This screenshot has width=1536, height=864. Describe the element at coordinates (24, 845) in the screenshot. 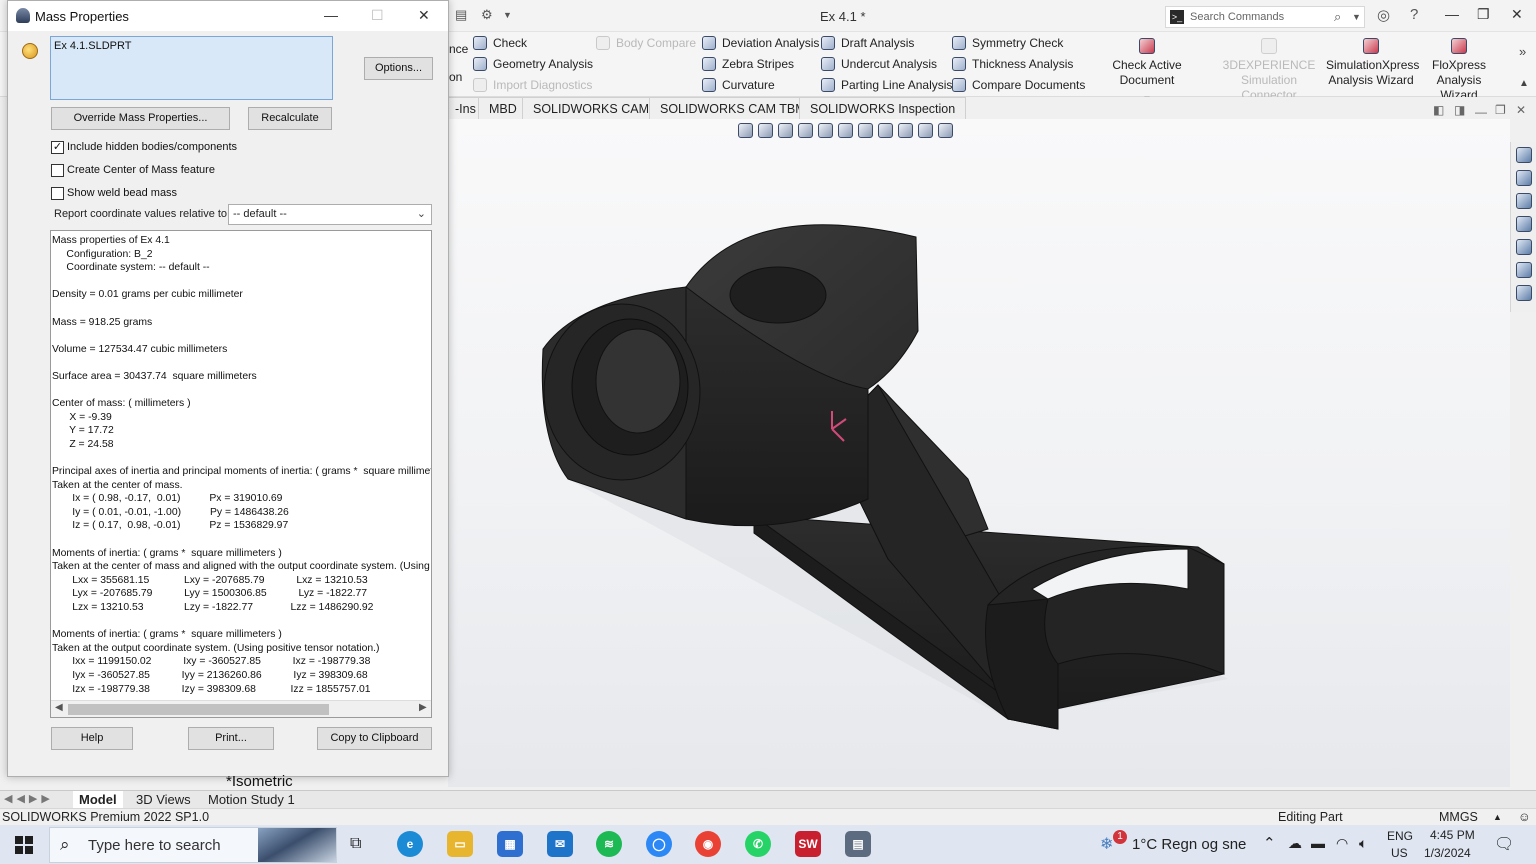

I see `windows-start-icon` at that location.